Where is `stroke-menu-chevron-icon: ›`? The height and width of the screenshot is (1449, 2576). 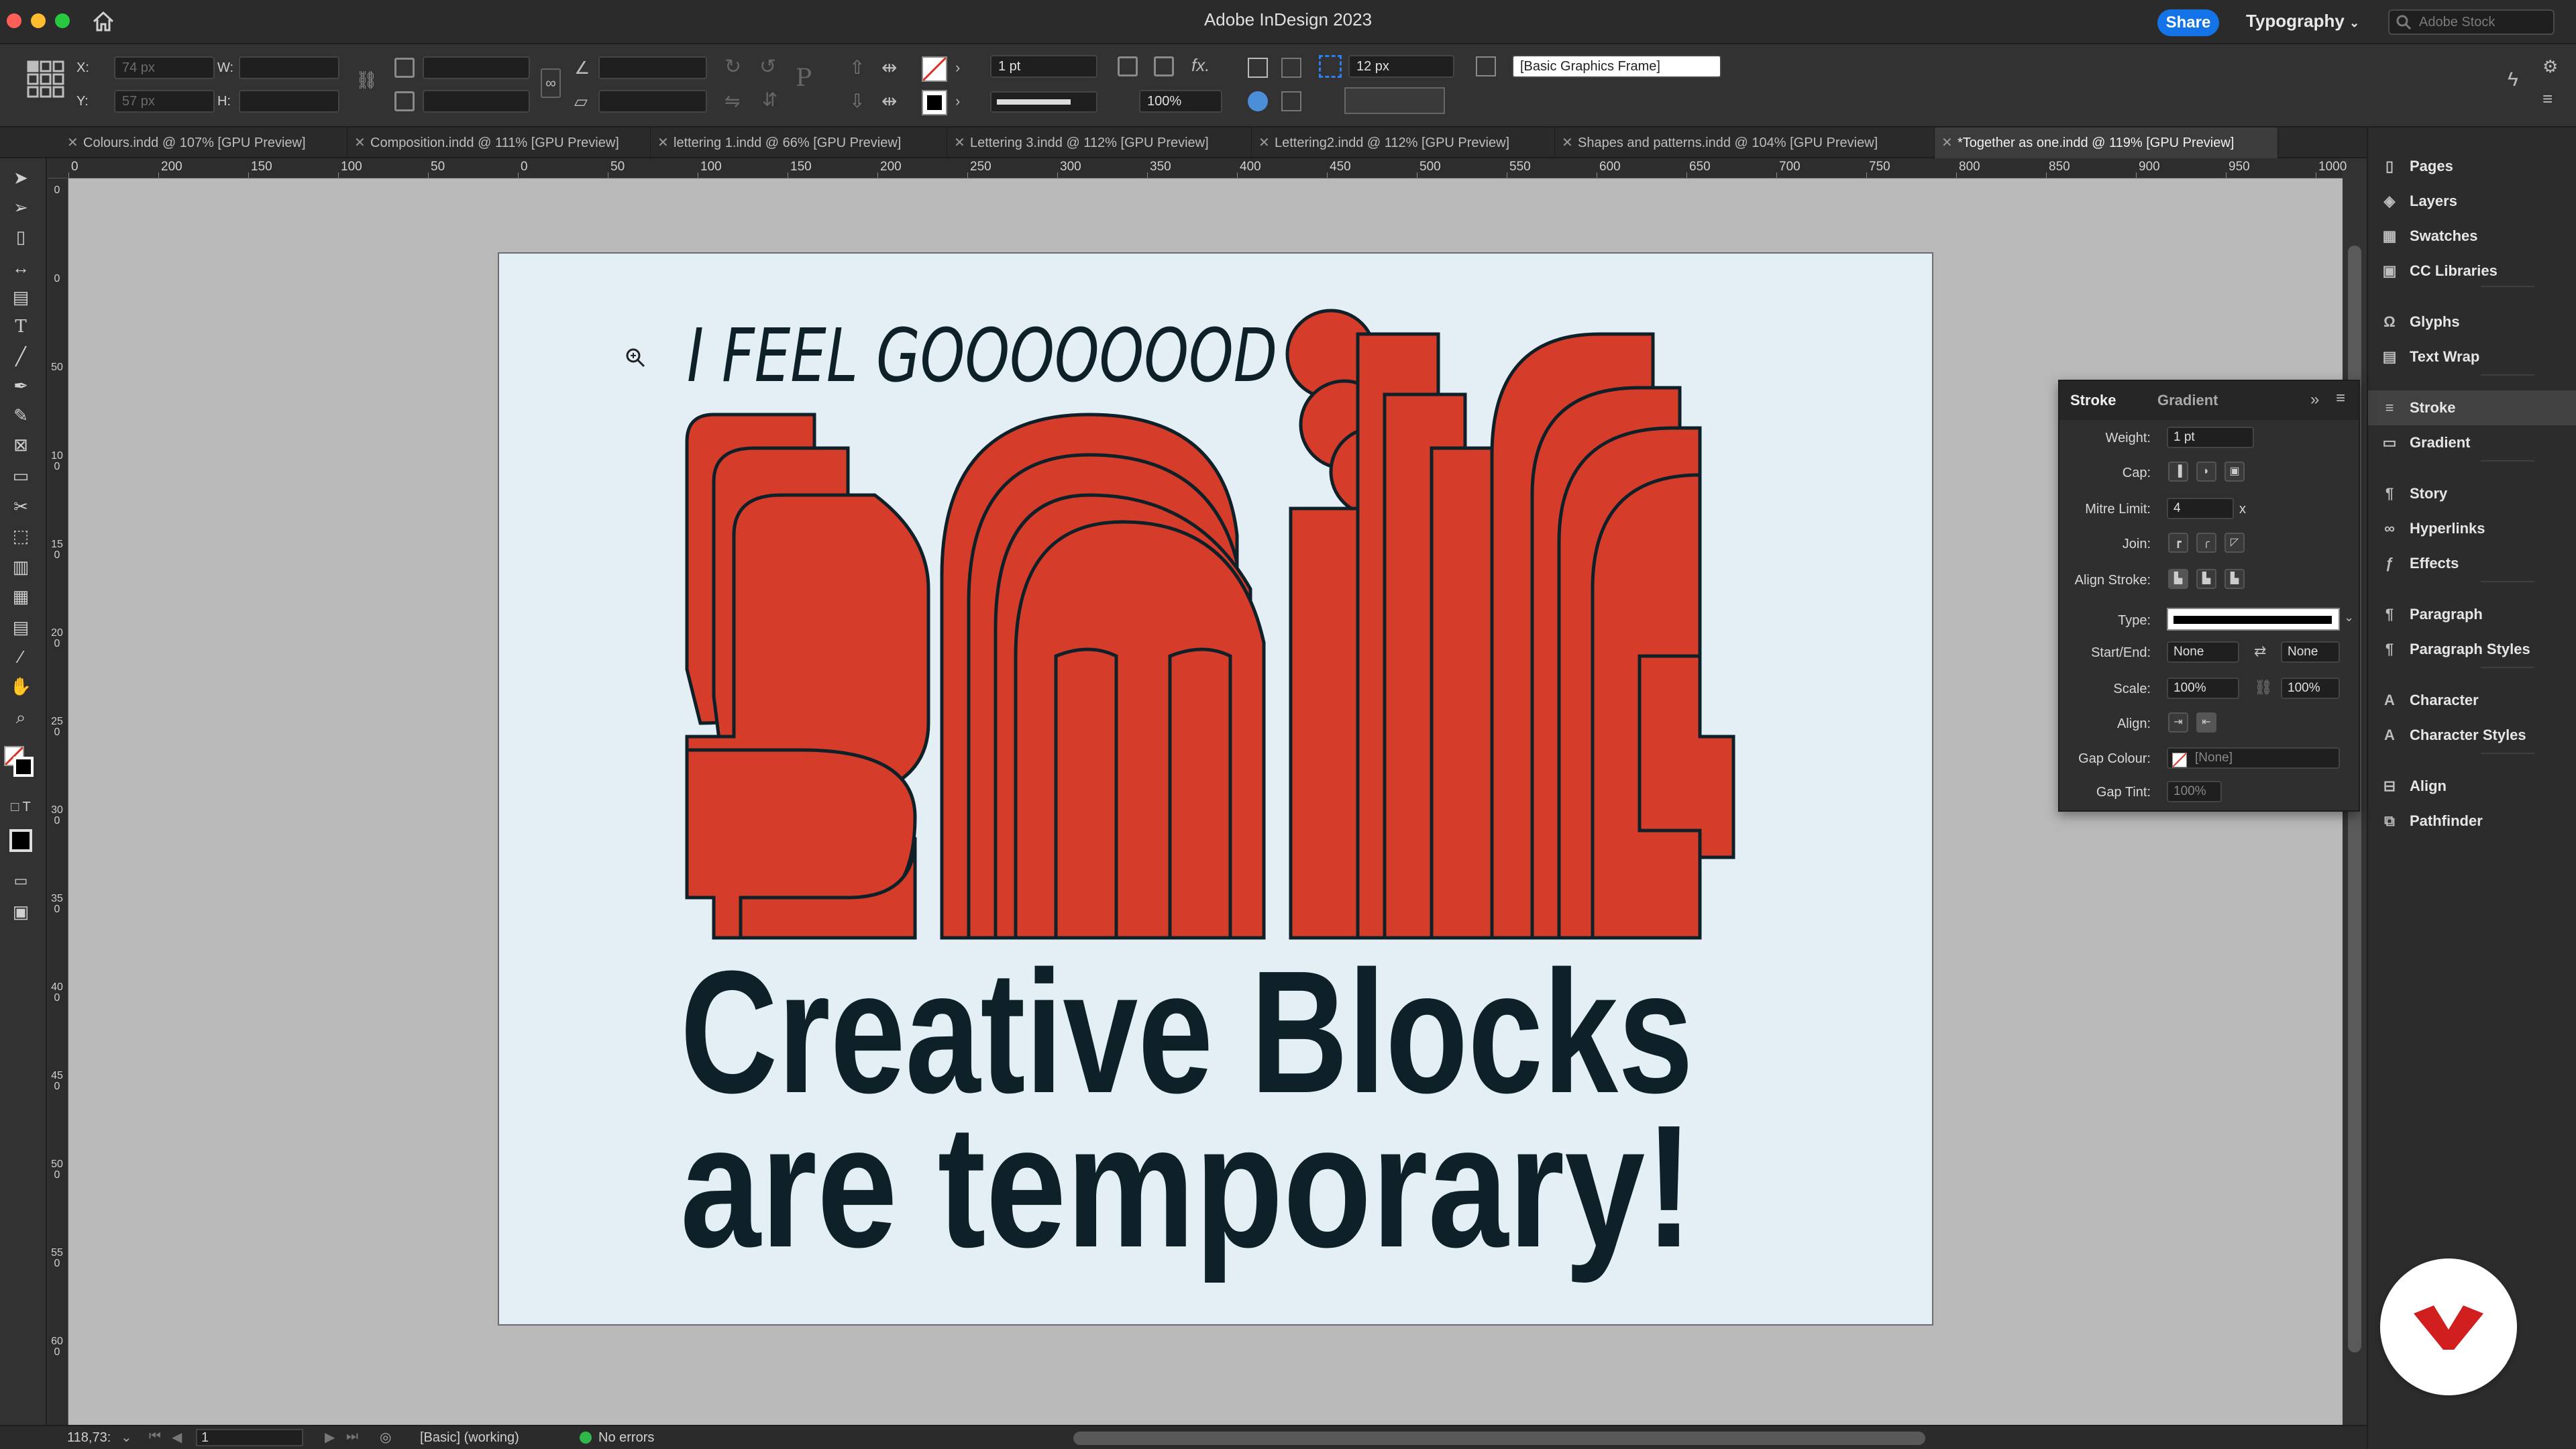 stroke-menu-chevron-icon: › is located at coordinates (957, 101).